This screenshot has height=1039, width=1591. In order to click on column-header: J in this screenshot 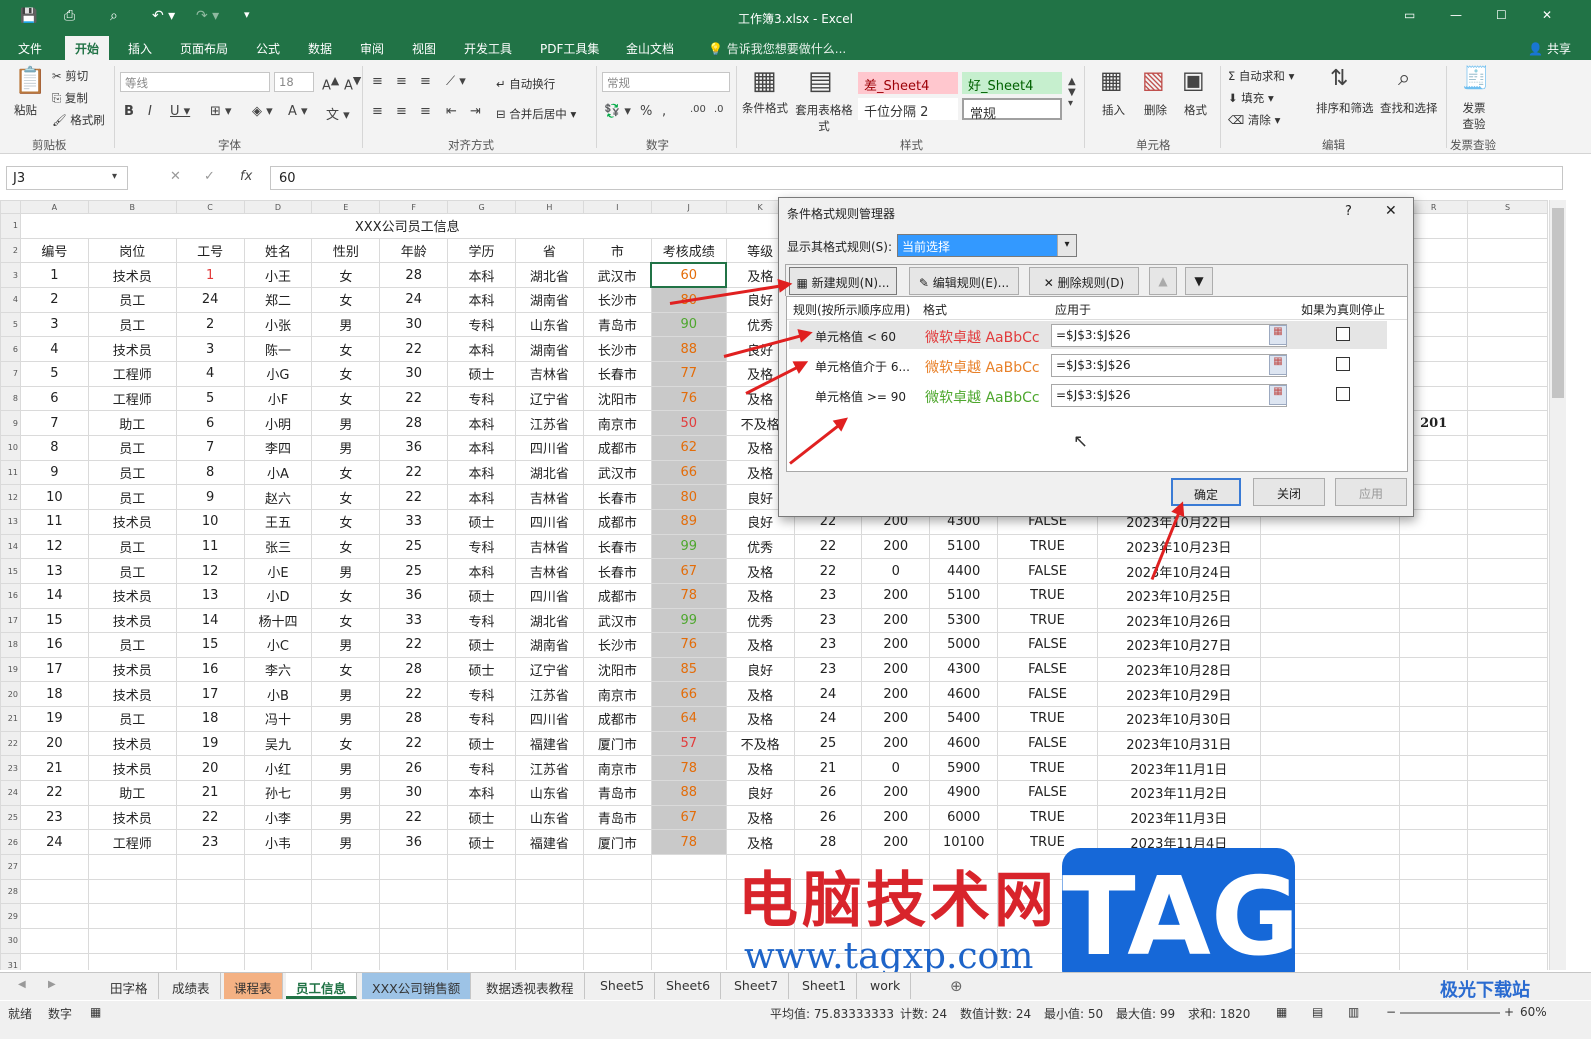, I will do `click(688, 207)`.